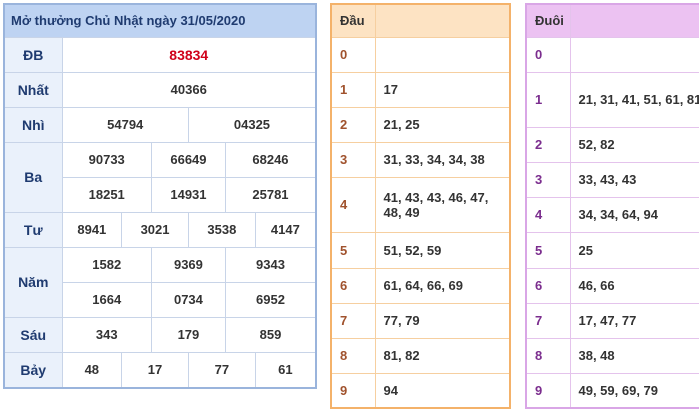  I want to click on prize-row-bay: Bảy 48 17 77 61, so click(160, 370).